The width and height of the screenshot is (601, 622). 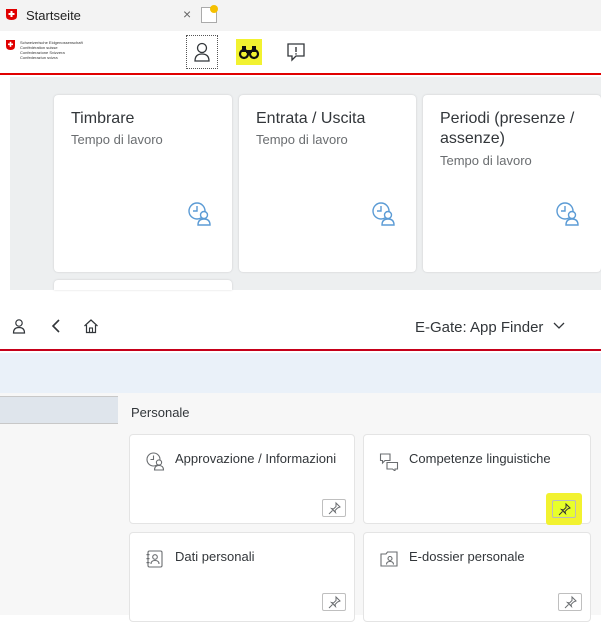 What do you see at coordinates (300, 373) in the screenshot?
I see `sub-header-bar` at bounding box center [300, 373].